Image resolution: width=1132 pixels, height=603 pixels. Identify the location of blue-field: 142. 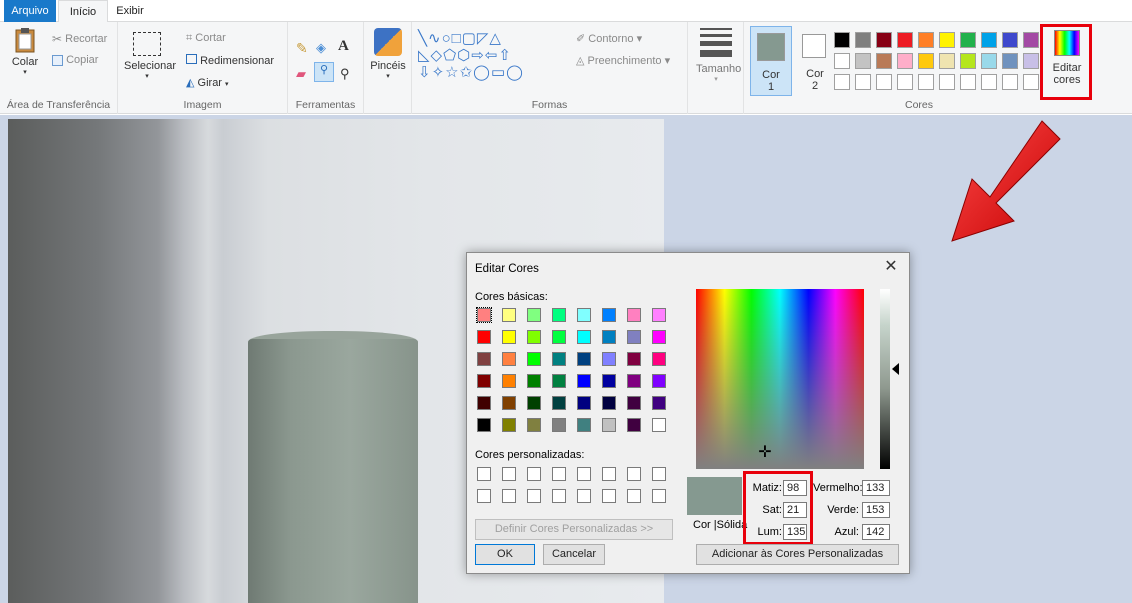
(876, 532).